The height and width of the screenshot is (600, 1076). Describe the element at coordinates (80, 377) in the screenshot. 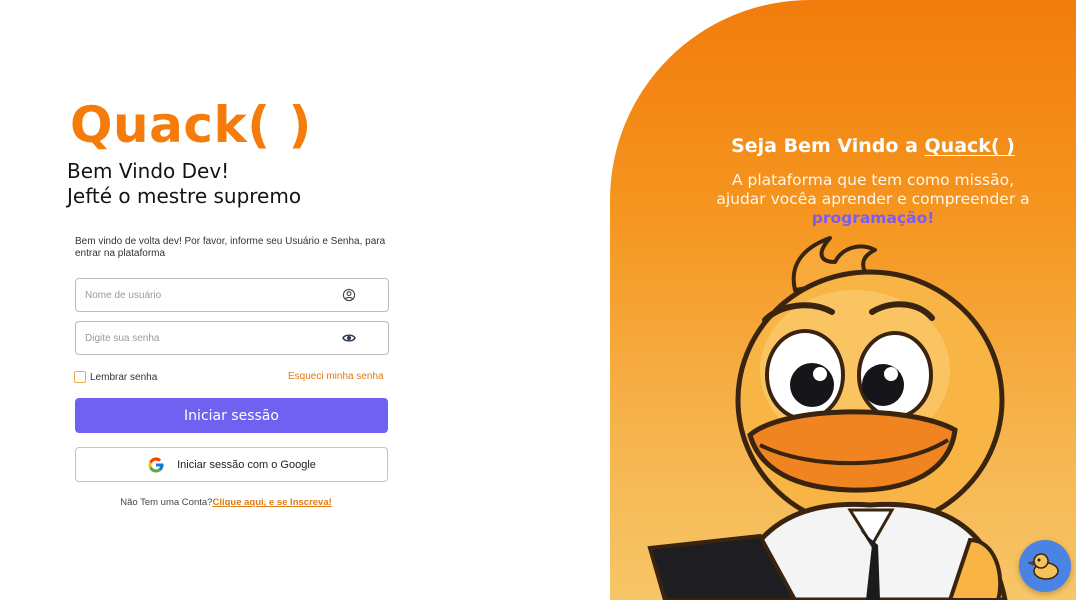

I see `remember-checkbox` at that location.